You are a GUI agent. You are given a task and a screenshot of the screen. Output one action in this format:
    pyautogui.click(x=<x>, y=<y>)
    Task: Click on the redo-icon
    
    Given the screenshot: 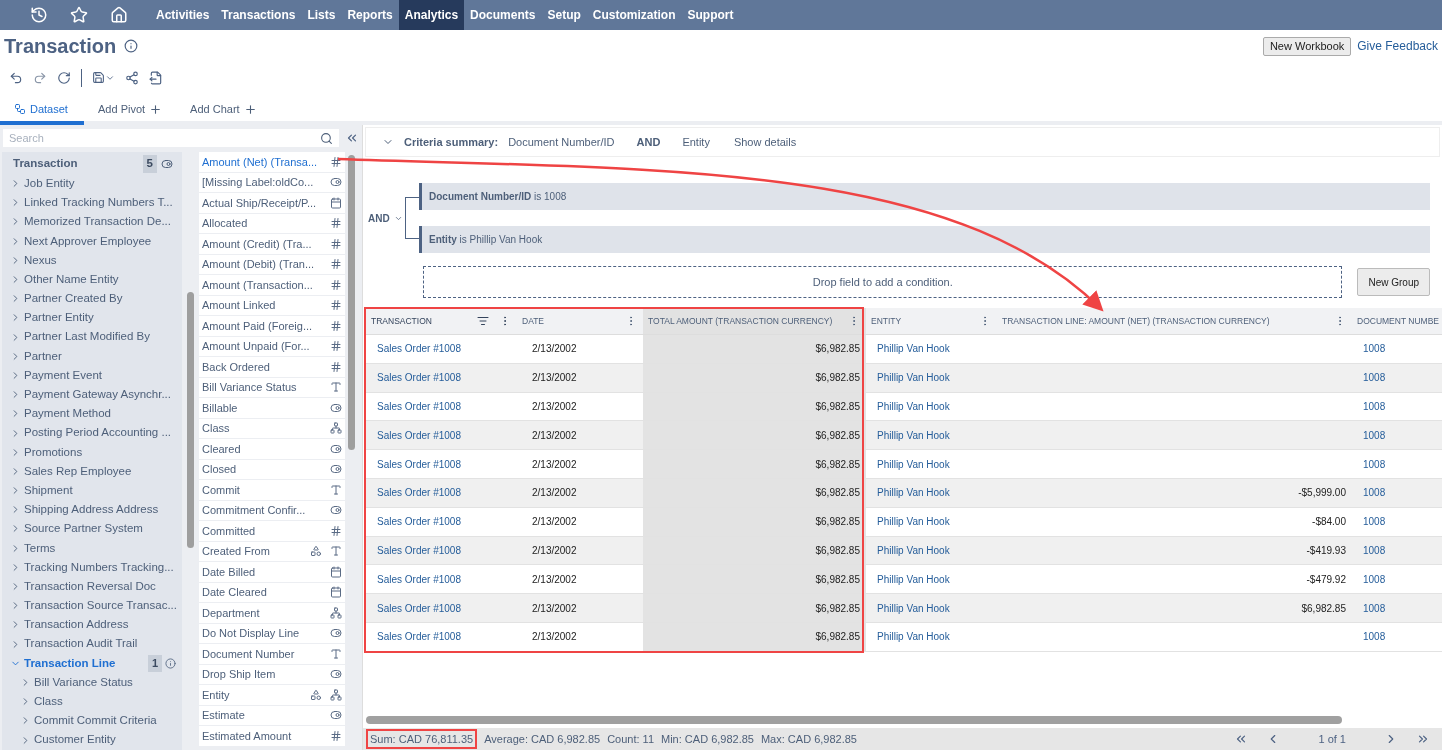 What is the action you would take?
    pyautogui.click(x=40, y=77)
    